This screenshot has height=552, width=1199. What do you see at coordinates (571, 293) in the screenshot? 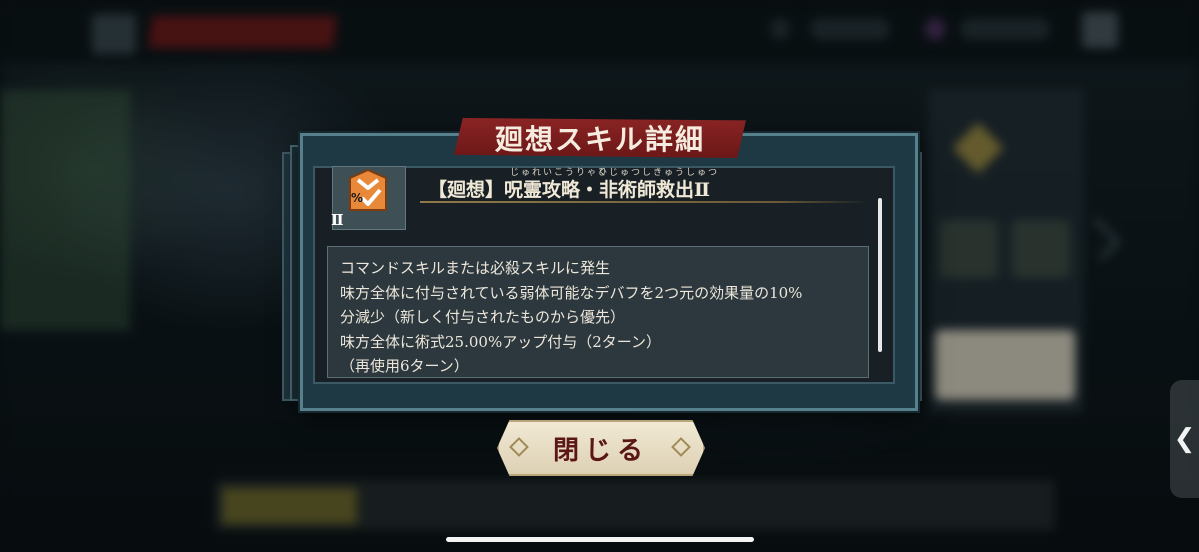
I see `description-line: 味方全体に付与されている弱体可能なデバフを2つ元の効果量の10%` at bounding box center [571, 293].